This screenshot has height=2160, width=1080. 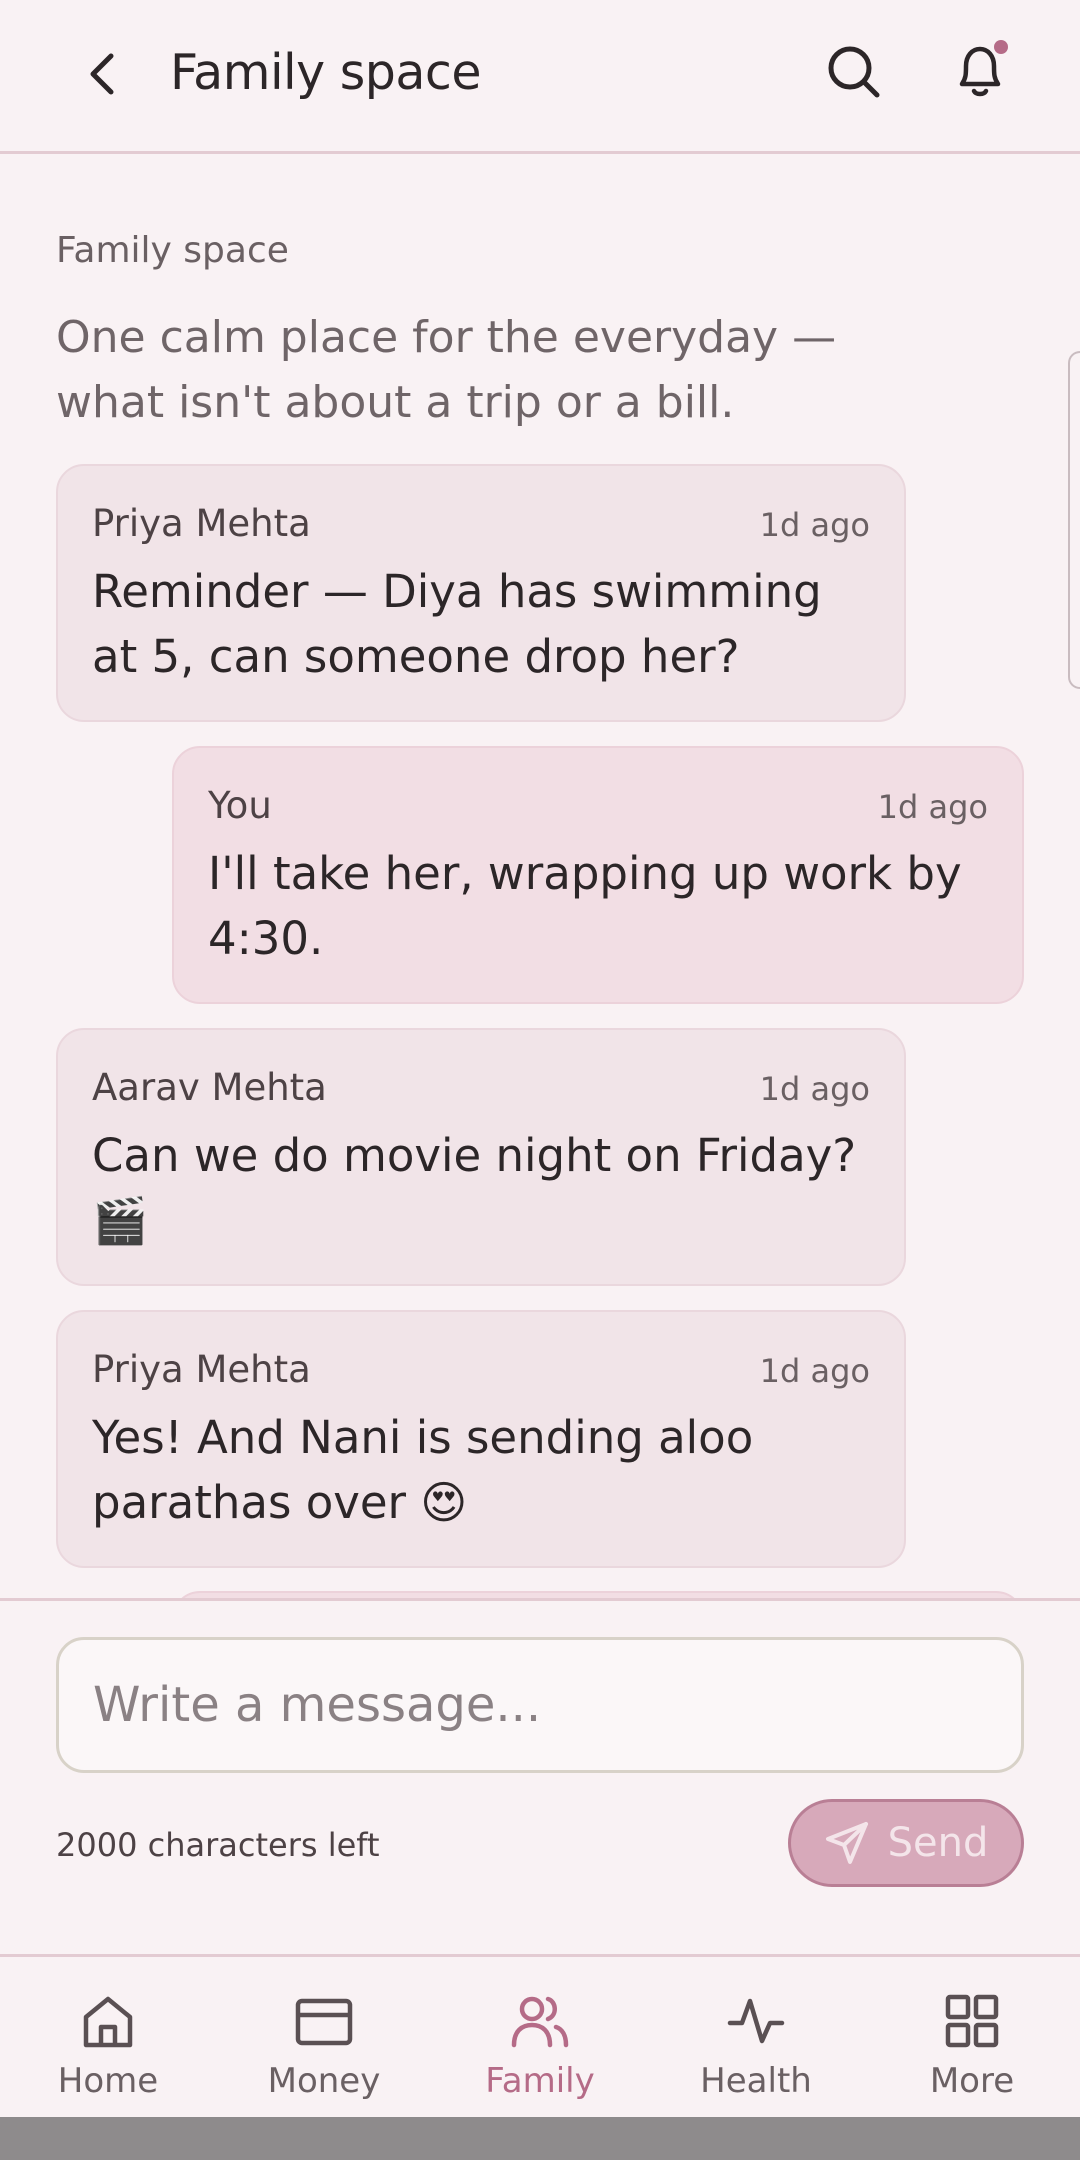 I want to click on page-title: Family space, so click(x=326, y=72).